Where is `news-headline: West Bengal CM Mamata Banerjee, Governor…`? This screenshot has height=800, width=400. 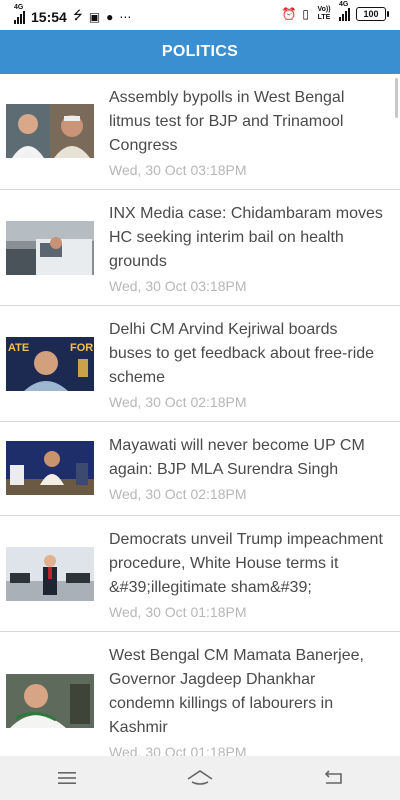 news-headline: West Bengal CM Mamata Banerjee, Governor… is located at coordinates (236, 691).